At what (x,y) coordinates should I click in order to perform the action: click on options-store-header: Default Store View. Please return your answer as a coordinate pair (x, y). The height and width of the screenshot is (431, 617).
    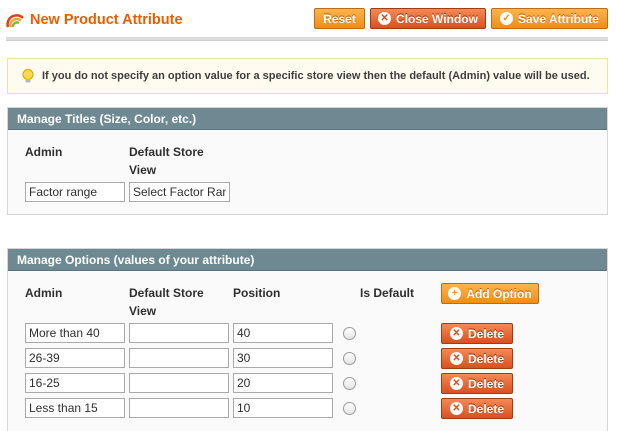
    Looking at the image, I should click on (166, 302).